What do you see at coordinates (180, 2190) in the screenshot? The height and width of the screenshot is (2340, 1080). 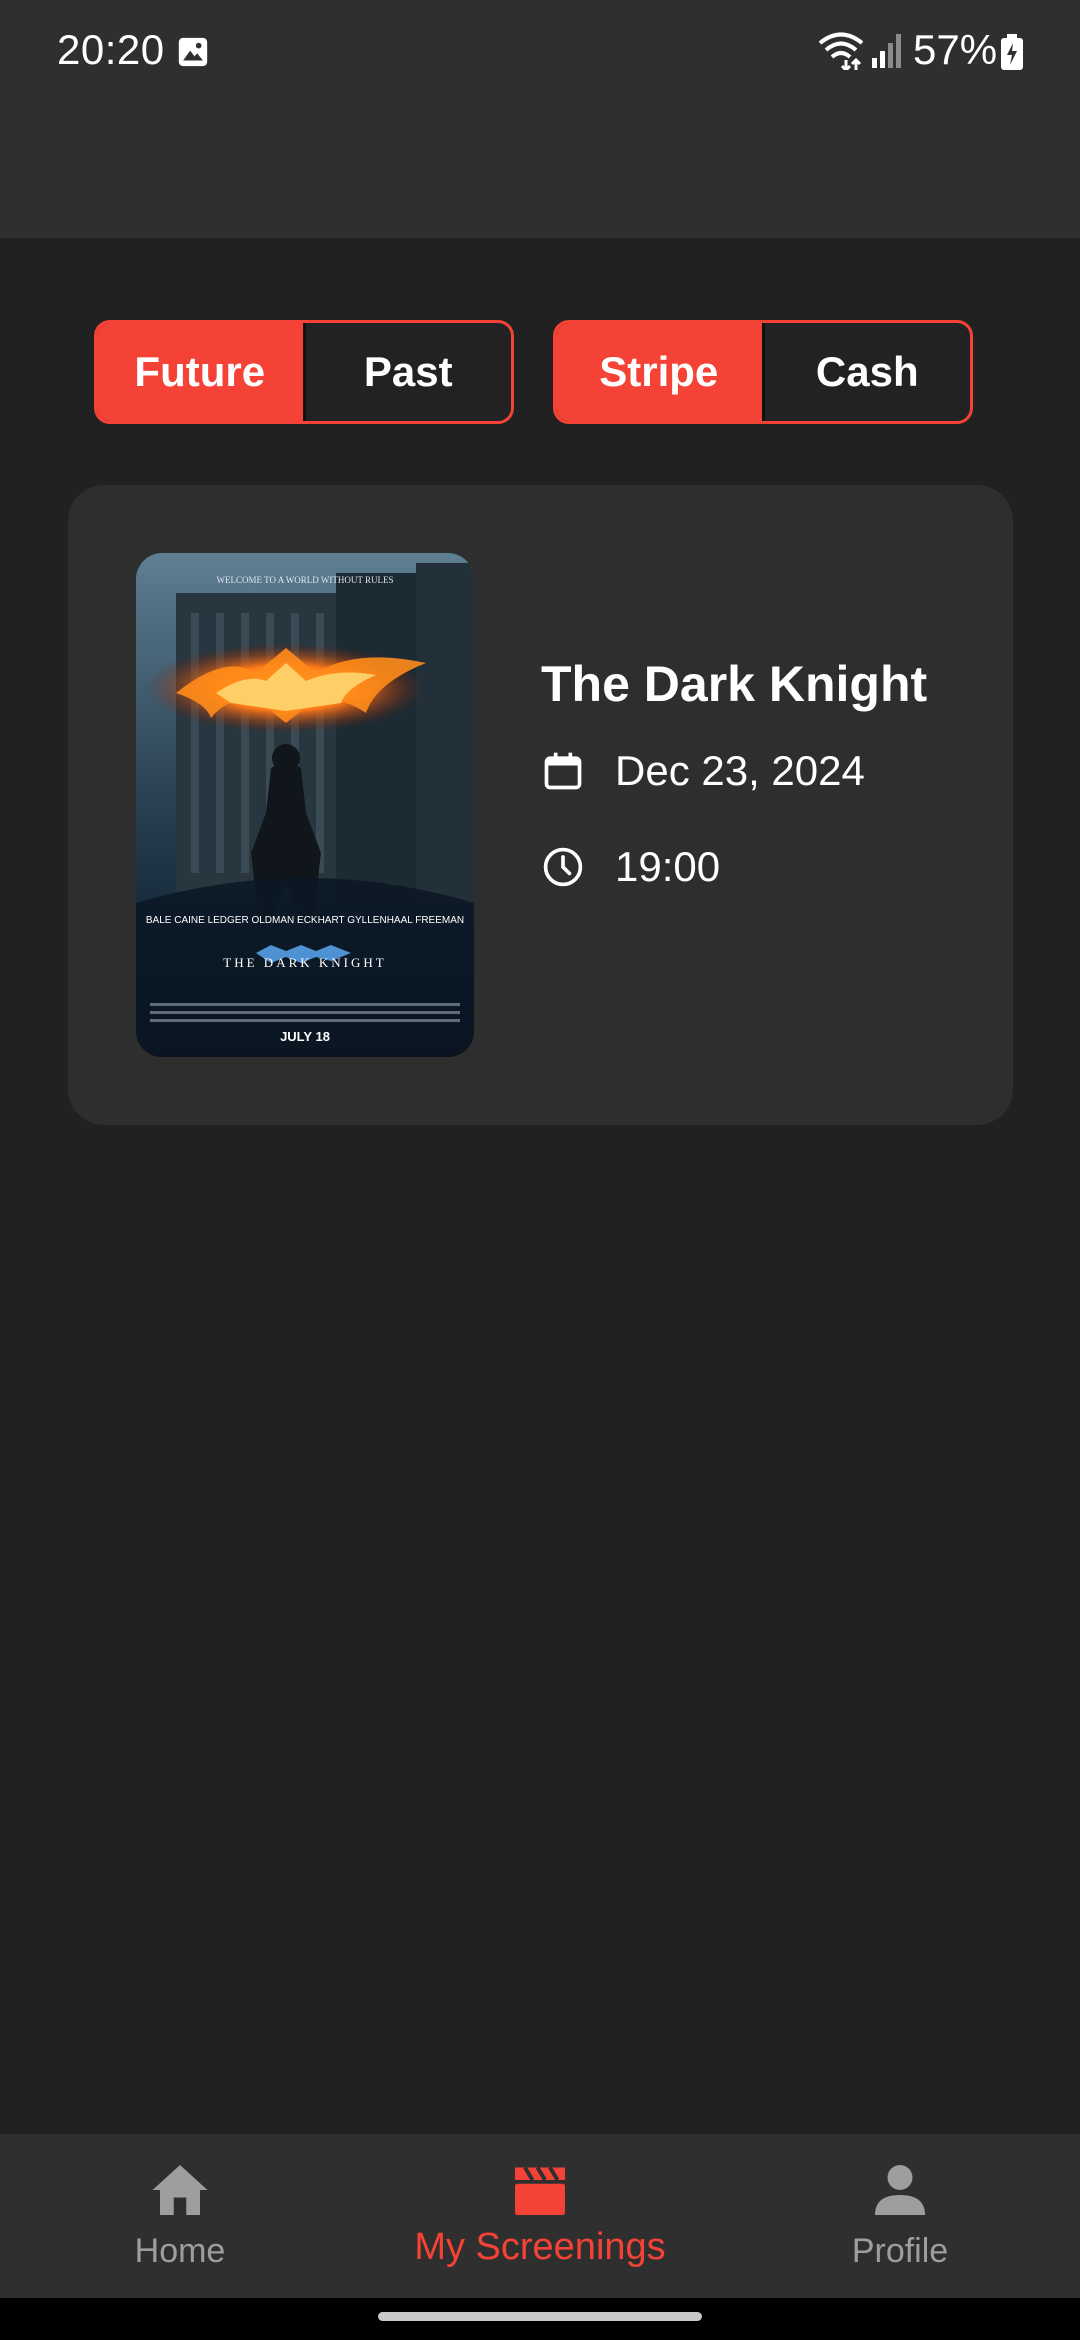 I see `home-icon` at bounding box center [180, 2190].